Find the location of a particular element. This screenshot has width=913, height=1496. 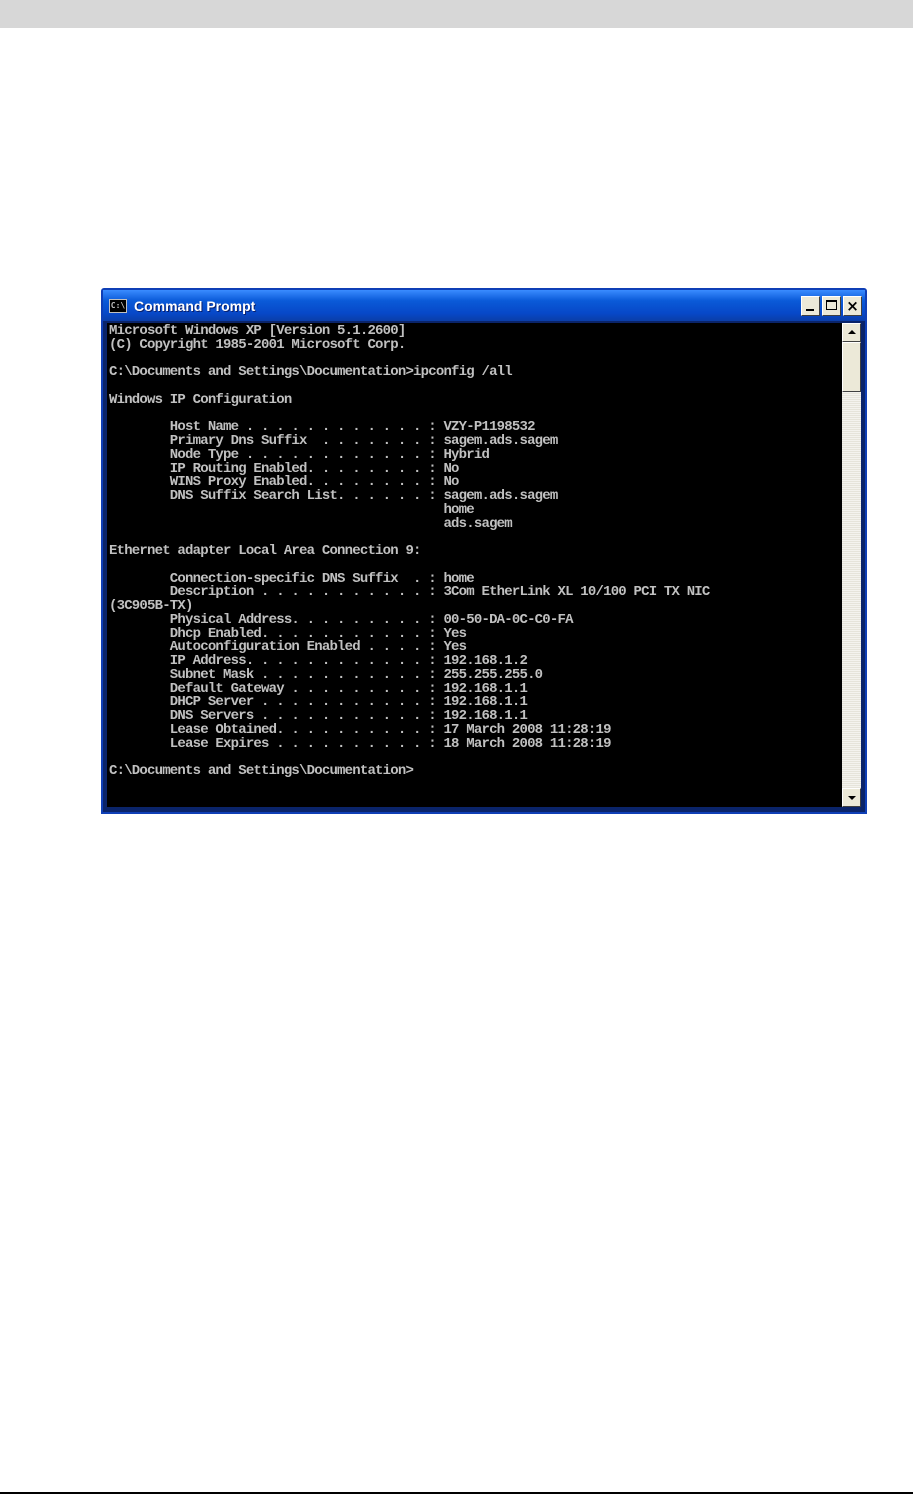

close-icon: × is located at coordinates (852, 305).